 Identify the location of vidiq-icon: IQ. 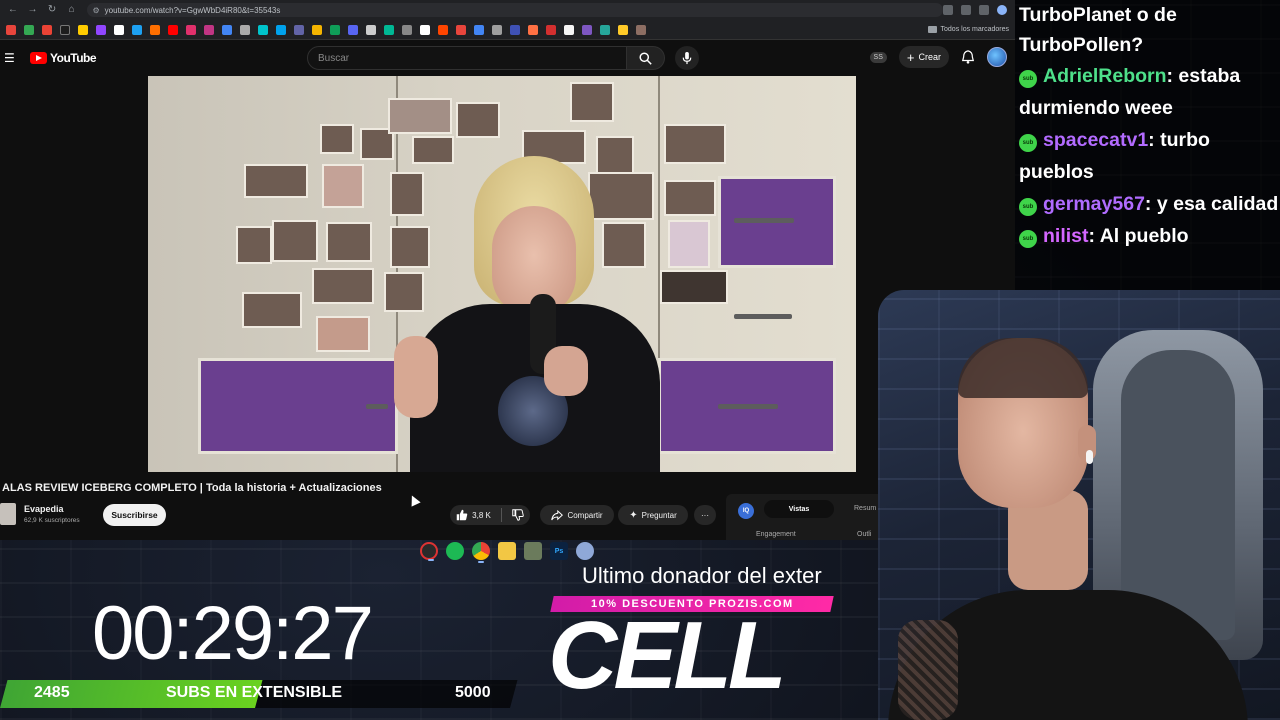
(746, 511).